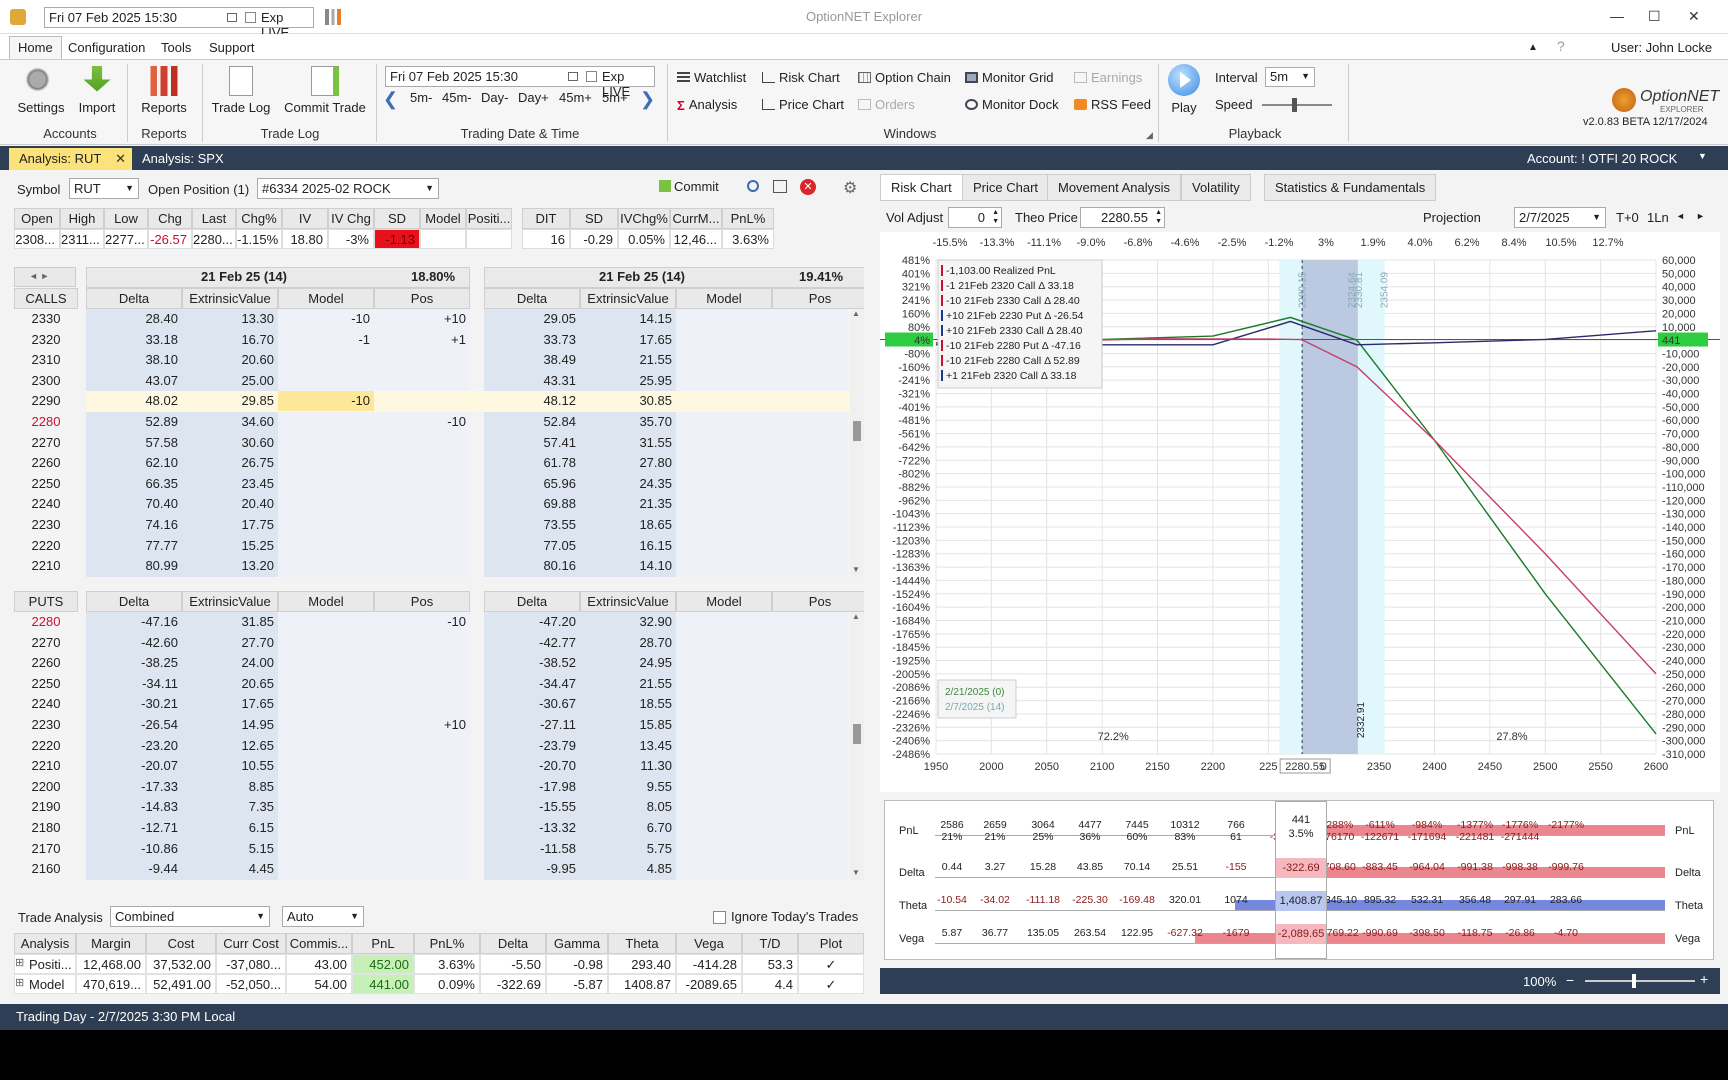  I want to click on reports-button: Reports, so click(164, 90).